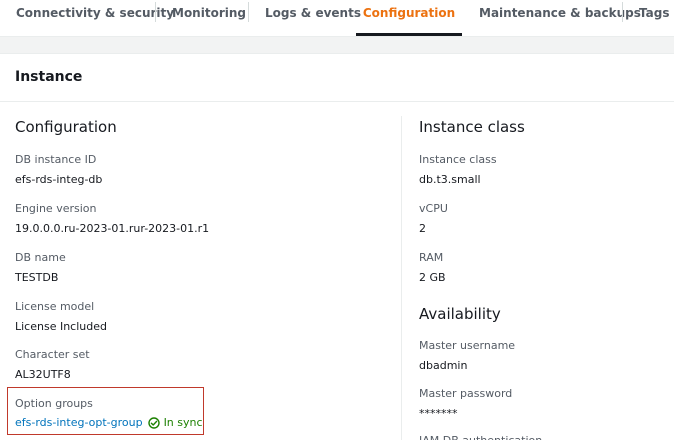  Describe the element at coordinates (450, 179) in the screenshot. I see `instance-class-value: db.t3.small` at that location.